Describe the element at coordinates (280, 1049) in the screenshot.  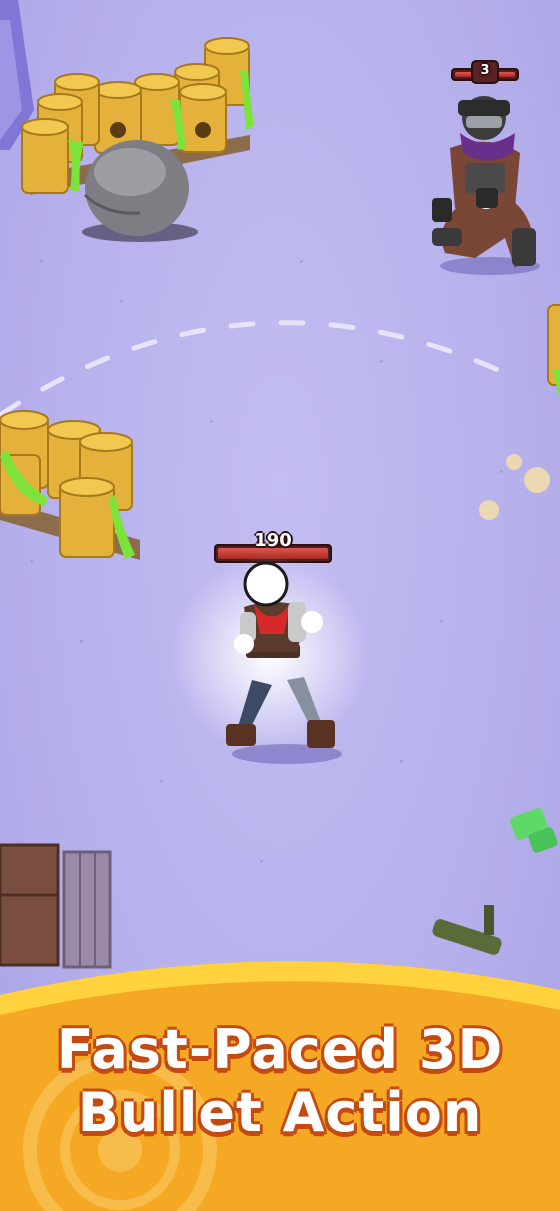
I see `promo-headline-line1: Fast-Paced 3D` at that location.